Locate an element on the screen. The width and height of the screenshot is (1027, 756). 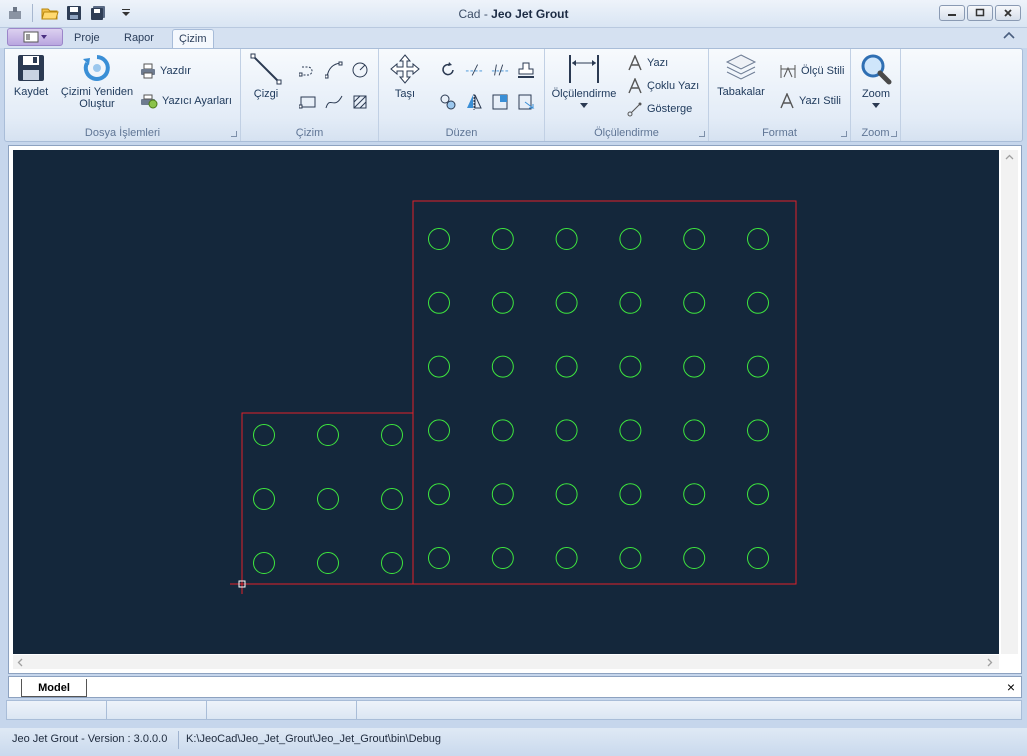
application-menu-button is located at coordinates (35, 37).